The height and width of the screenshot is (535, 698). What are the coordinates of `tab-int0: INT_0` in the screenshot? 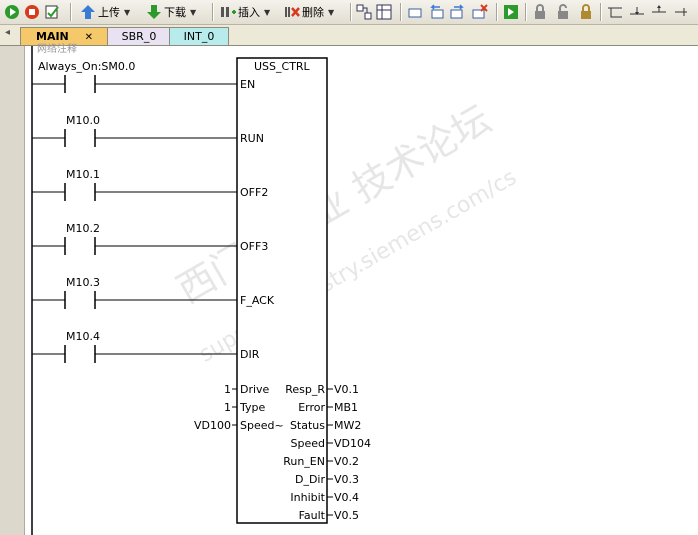 It's located at (199, 36).